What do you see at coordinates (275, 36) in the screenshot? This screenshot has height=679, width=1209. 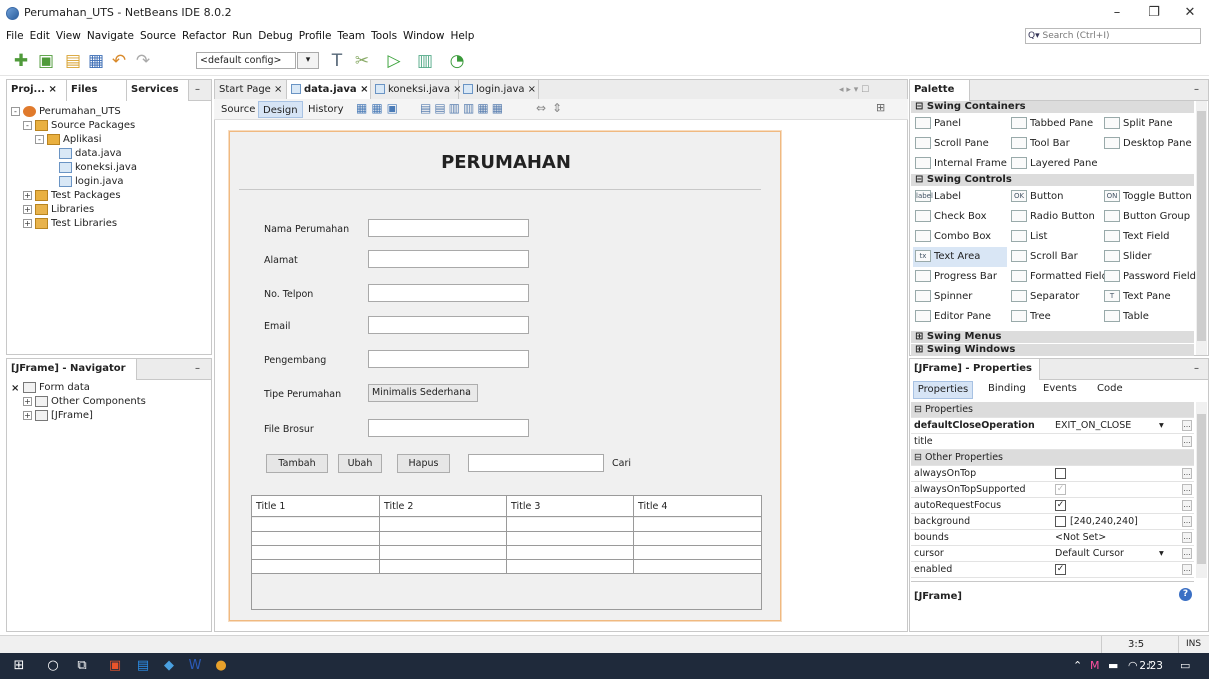 I see `menu-debug: Debug` at bounding box center [275, 36].